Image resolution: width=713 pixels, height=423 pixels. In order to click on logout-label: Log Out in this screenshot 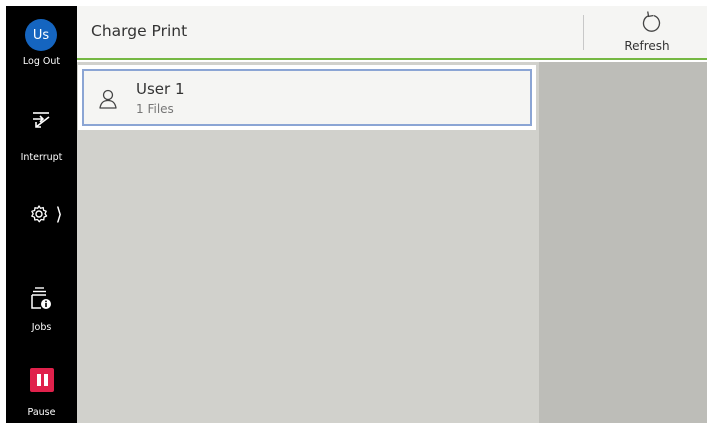, I will do `click(41, 61)`.